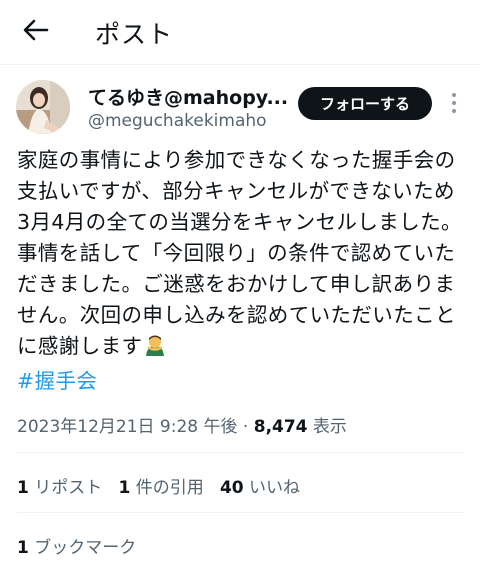 This screenshot has width=480, height=570. Describe the element at coordinates (177, 121) in the screenshot. I see `author-handle: @meguchakekimaho` at that location.